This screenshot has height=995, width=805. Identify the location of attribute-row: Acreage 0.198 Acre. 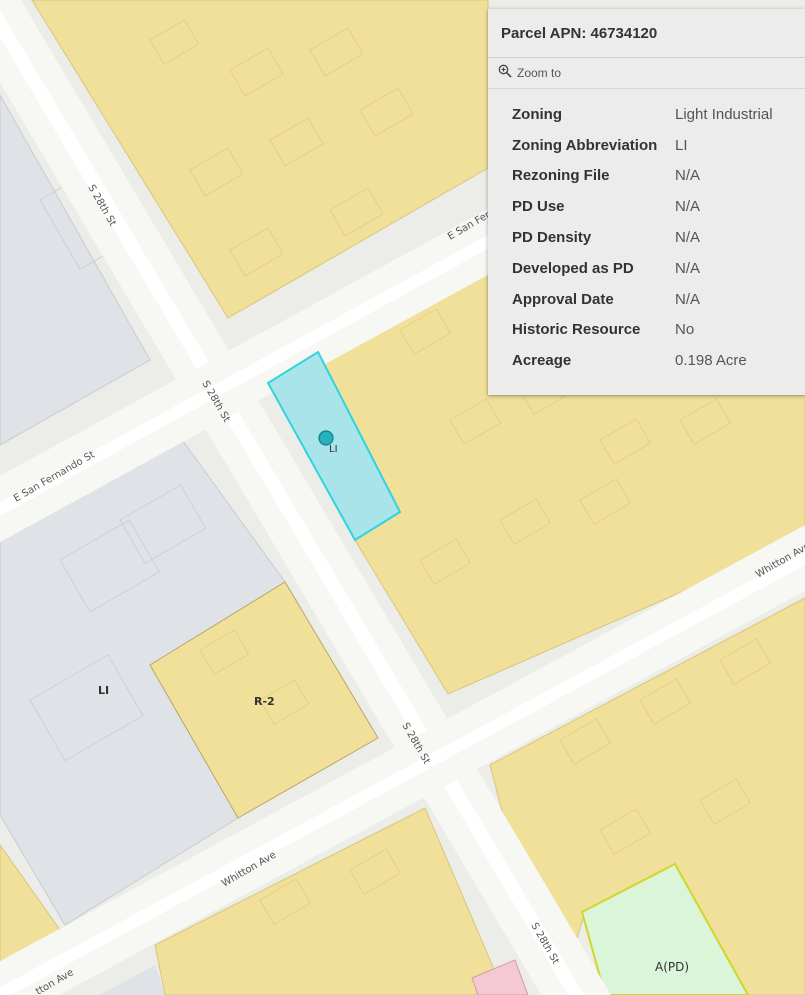
(642, 360).